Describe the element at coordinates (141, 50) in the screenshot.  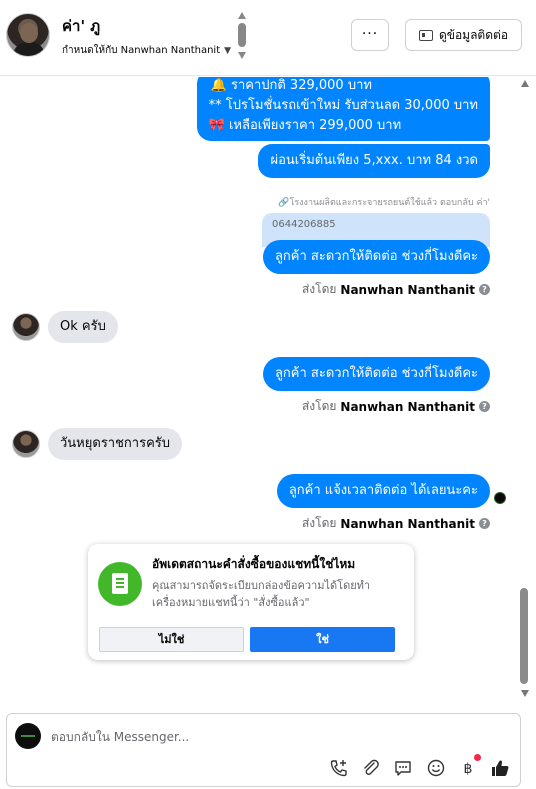
I see `assign-label: กำหนดให้กับ Nanwhan Nanthanit` at that location.